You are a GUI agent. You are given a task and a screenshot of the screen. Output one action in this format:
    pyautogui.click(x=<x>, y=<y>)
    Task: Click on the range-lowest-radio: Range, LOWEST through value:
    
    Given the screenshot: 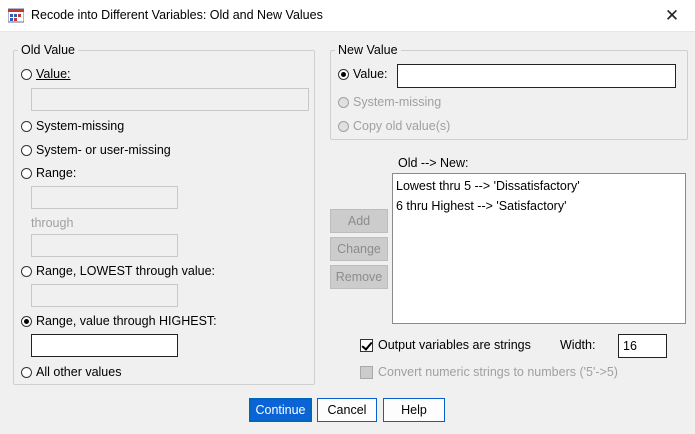 What is the action you would take?
    pyautogui.click(x=118, y=271)
    